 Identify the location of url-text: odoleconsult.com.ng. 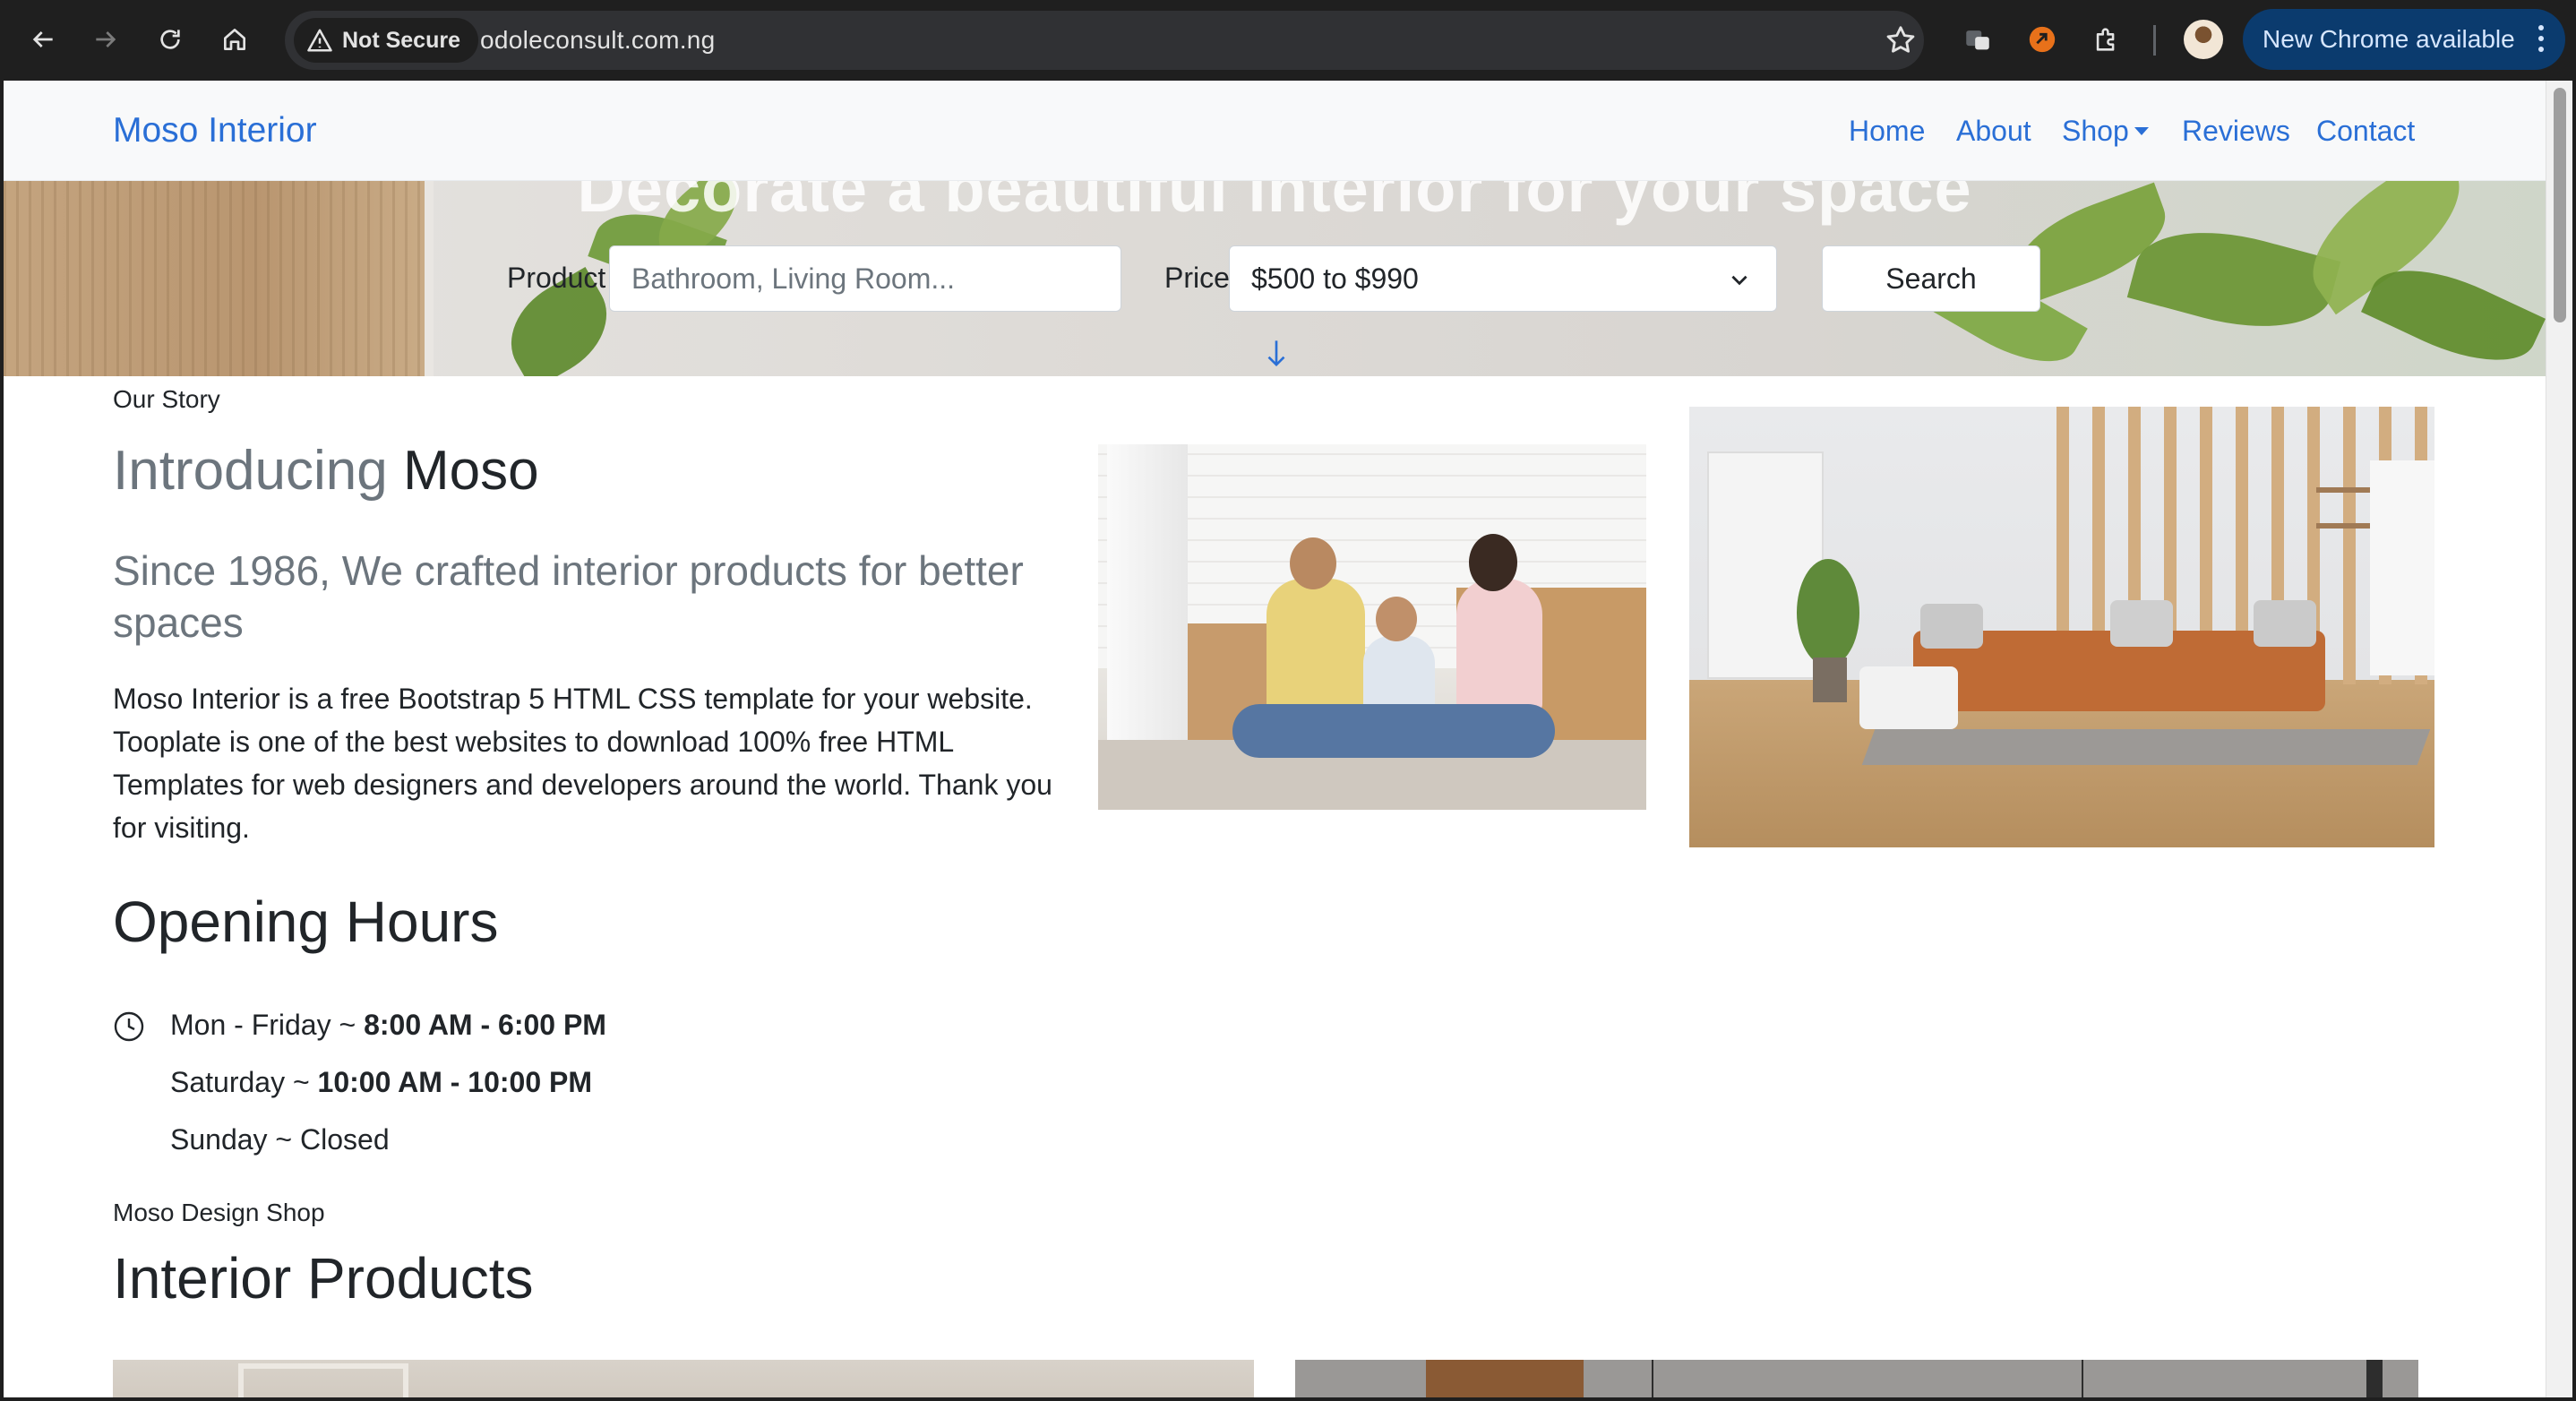
(598, 40).